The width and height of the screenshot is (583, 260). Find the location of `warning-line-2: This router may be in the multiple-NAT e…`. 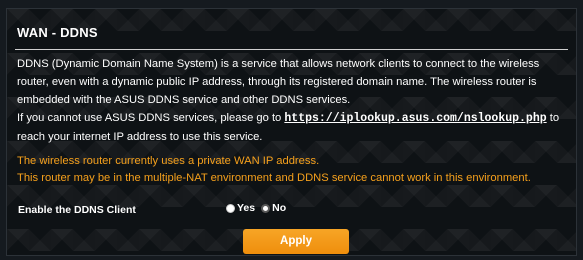

warning-line-2: This router may be in the multiple-NAT e… is located at coordinates (274, 178).